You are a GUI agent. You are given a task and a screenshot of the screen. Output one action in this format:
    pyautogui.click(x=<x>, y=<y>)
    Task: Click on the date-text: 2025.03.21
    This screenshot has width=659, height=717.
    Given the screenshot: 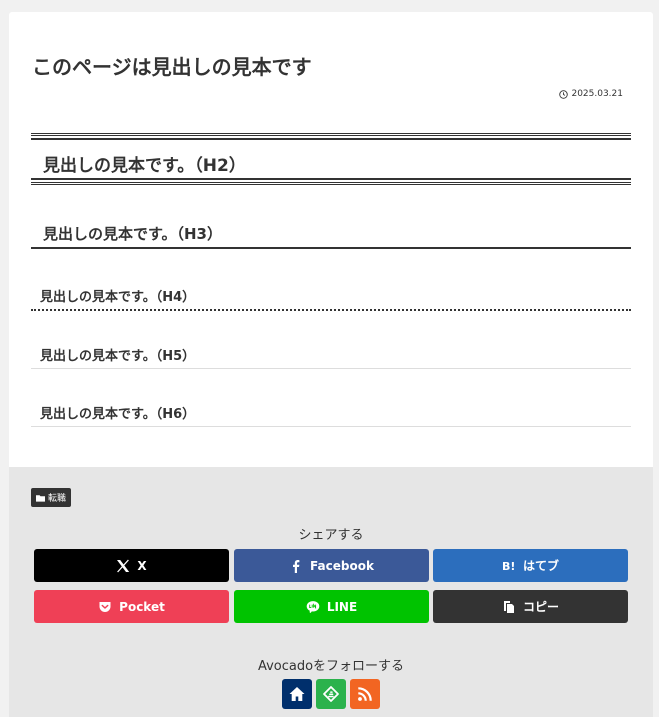 What is the action you would take?
    pyautogui.click(x=597, y=94)
    